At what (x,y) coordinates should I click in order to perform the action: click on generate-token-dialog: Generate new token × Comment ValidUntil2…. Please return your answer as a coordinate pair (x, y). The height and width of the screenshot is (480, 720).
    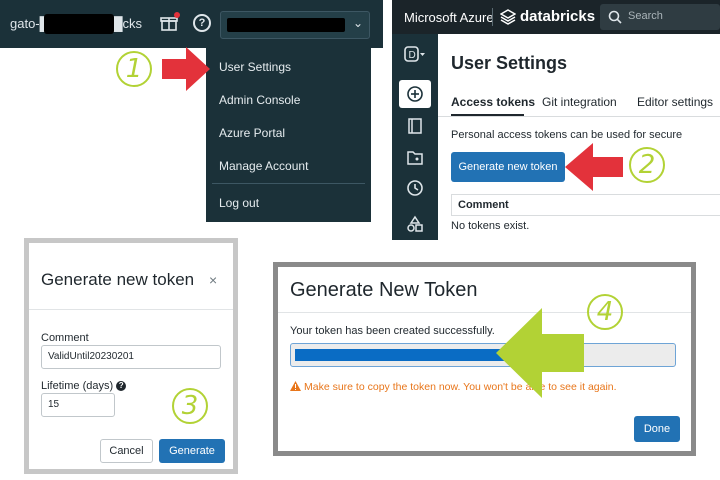
    Looking at the image, I should click on (131, 356).